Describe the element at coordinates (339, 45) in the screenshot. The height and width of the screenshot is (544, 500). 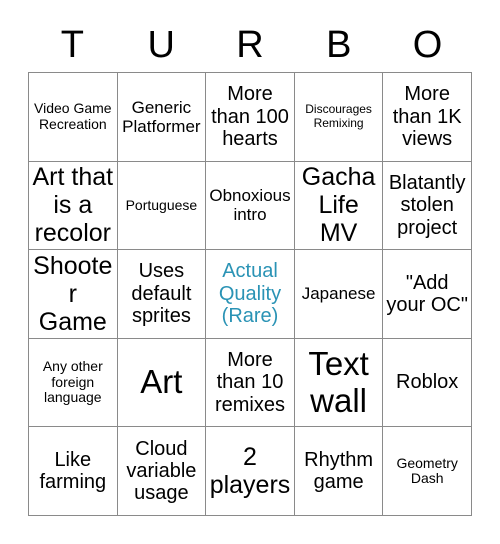
I see `header-letter-3: B` at that location.